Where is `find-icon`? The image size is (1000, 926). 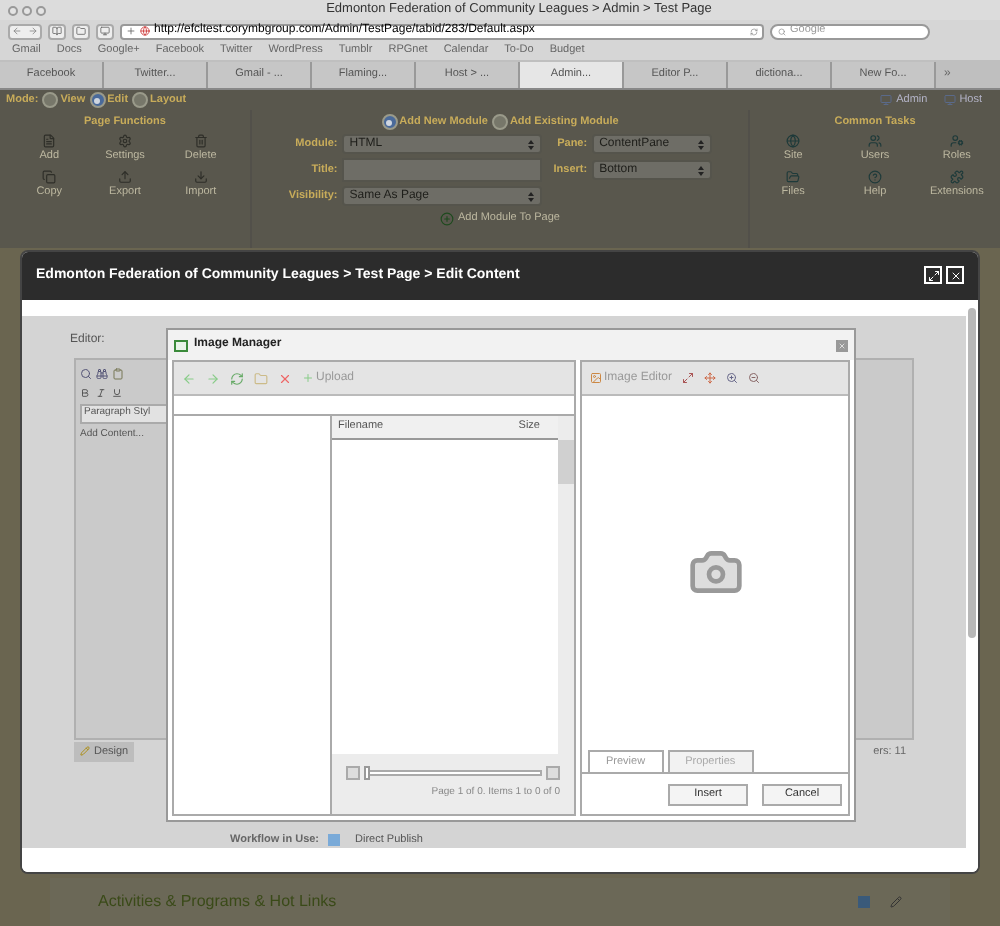
find-icon is located at coordinates (86, 373).